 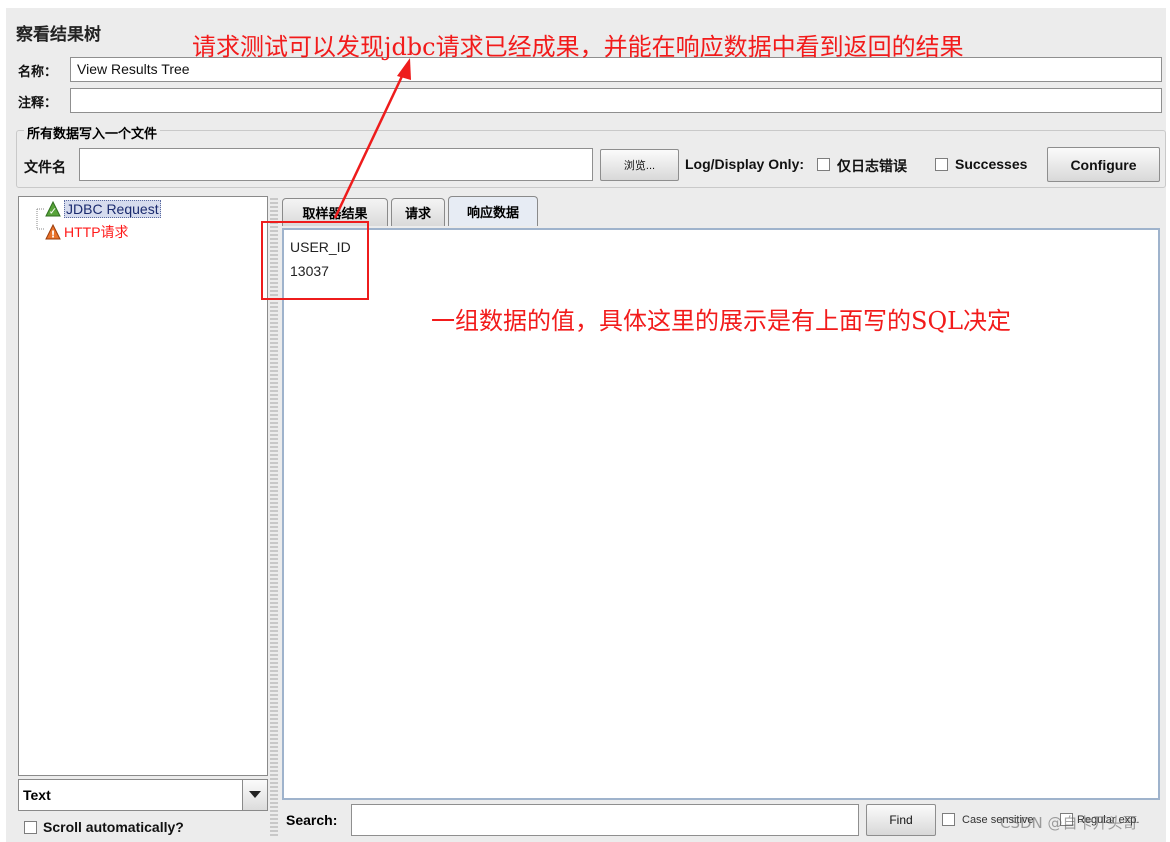 What do you see at coordinates (372, 138) in the screenshot?
I see `annotation-arrow` at bounding box center [372, 138].